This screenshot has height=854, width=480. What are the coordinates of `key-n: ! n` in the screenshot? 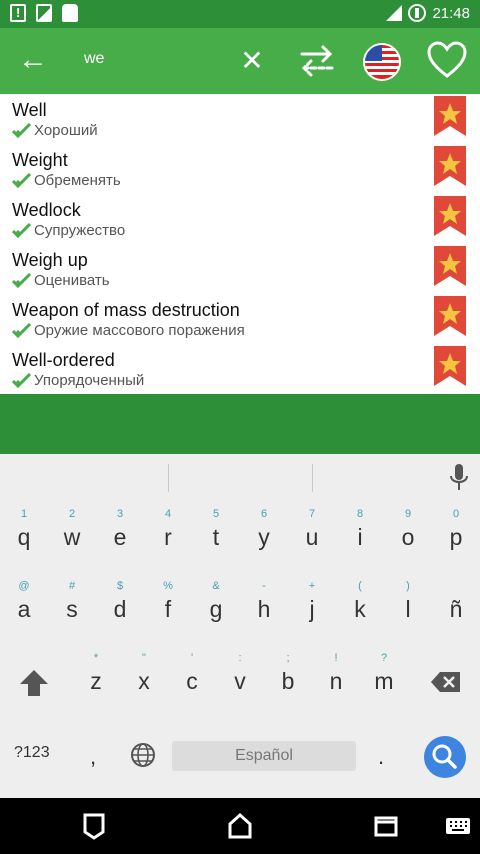 It's located at (336, 678).